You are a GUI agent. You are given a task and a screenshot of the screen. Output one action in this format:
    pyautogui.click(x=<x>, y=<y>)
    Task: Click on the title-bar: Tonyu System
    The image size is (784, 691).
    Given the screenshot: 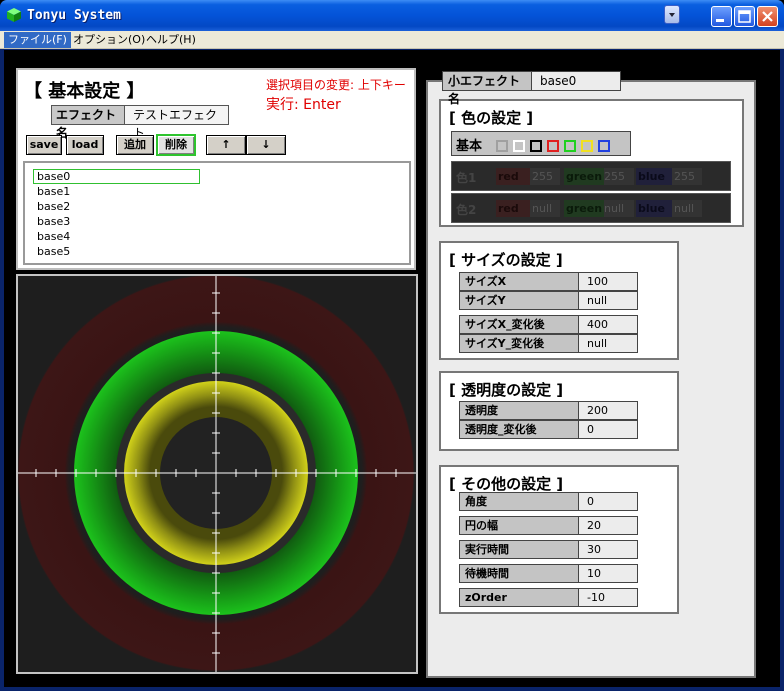 What is the action you would take?
    pyautogui.click(x=392, y=15)
    